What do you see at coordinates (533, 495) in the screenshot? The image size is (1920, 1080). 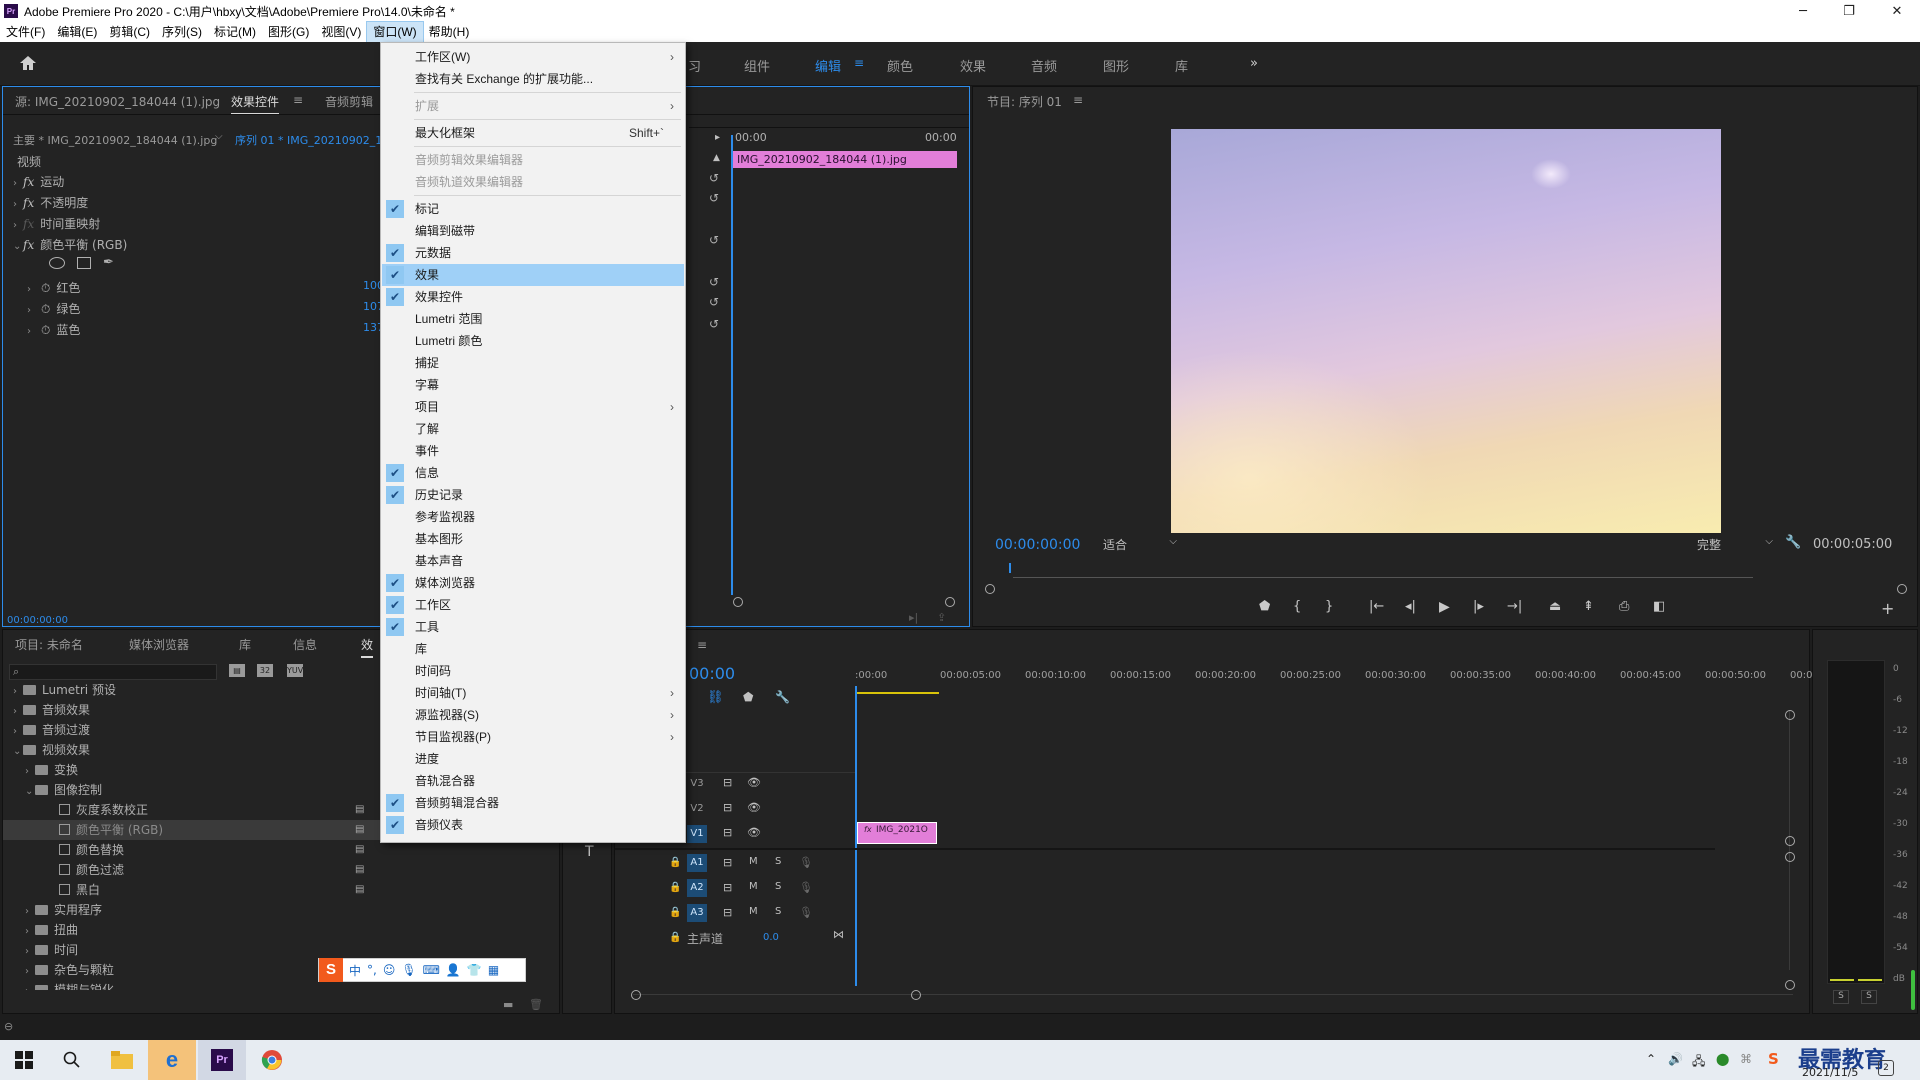 I see `window-menu-item: ✔ 历史记录` at bounding box center [533, 495].